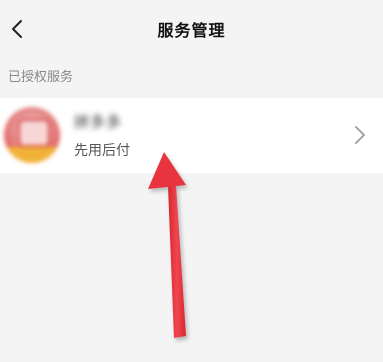  I want to click on chevron-right-icon, so click(360, 135).